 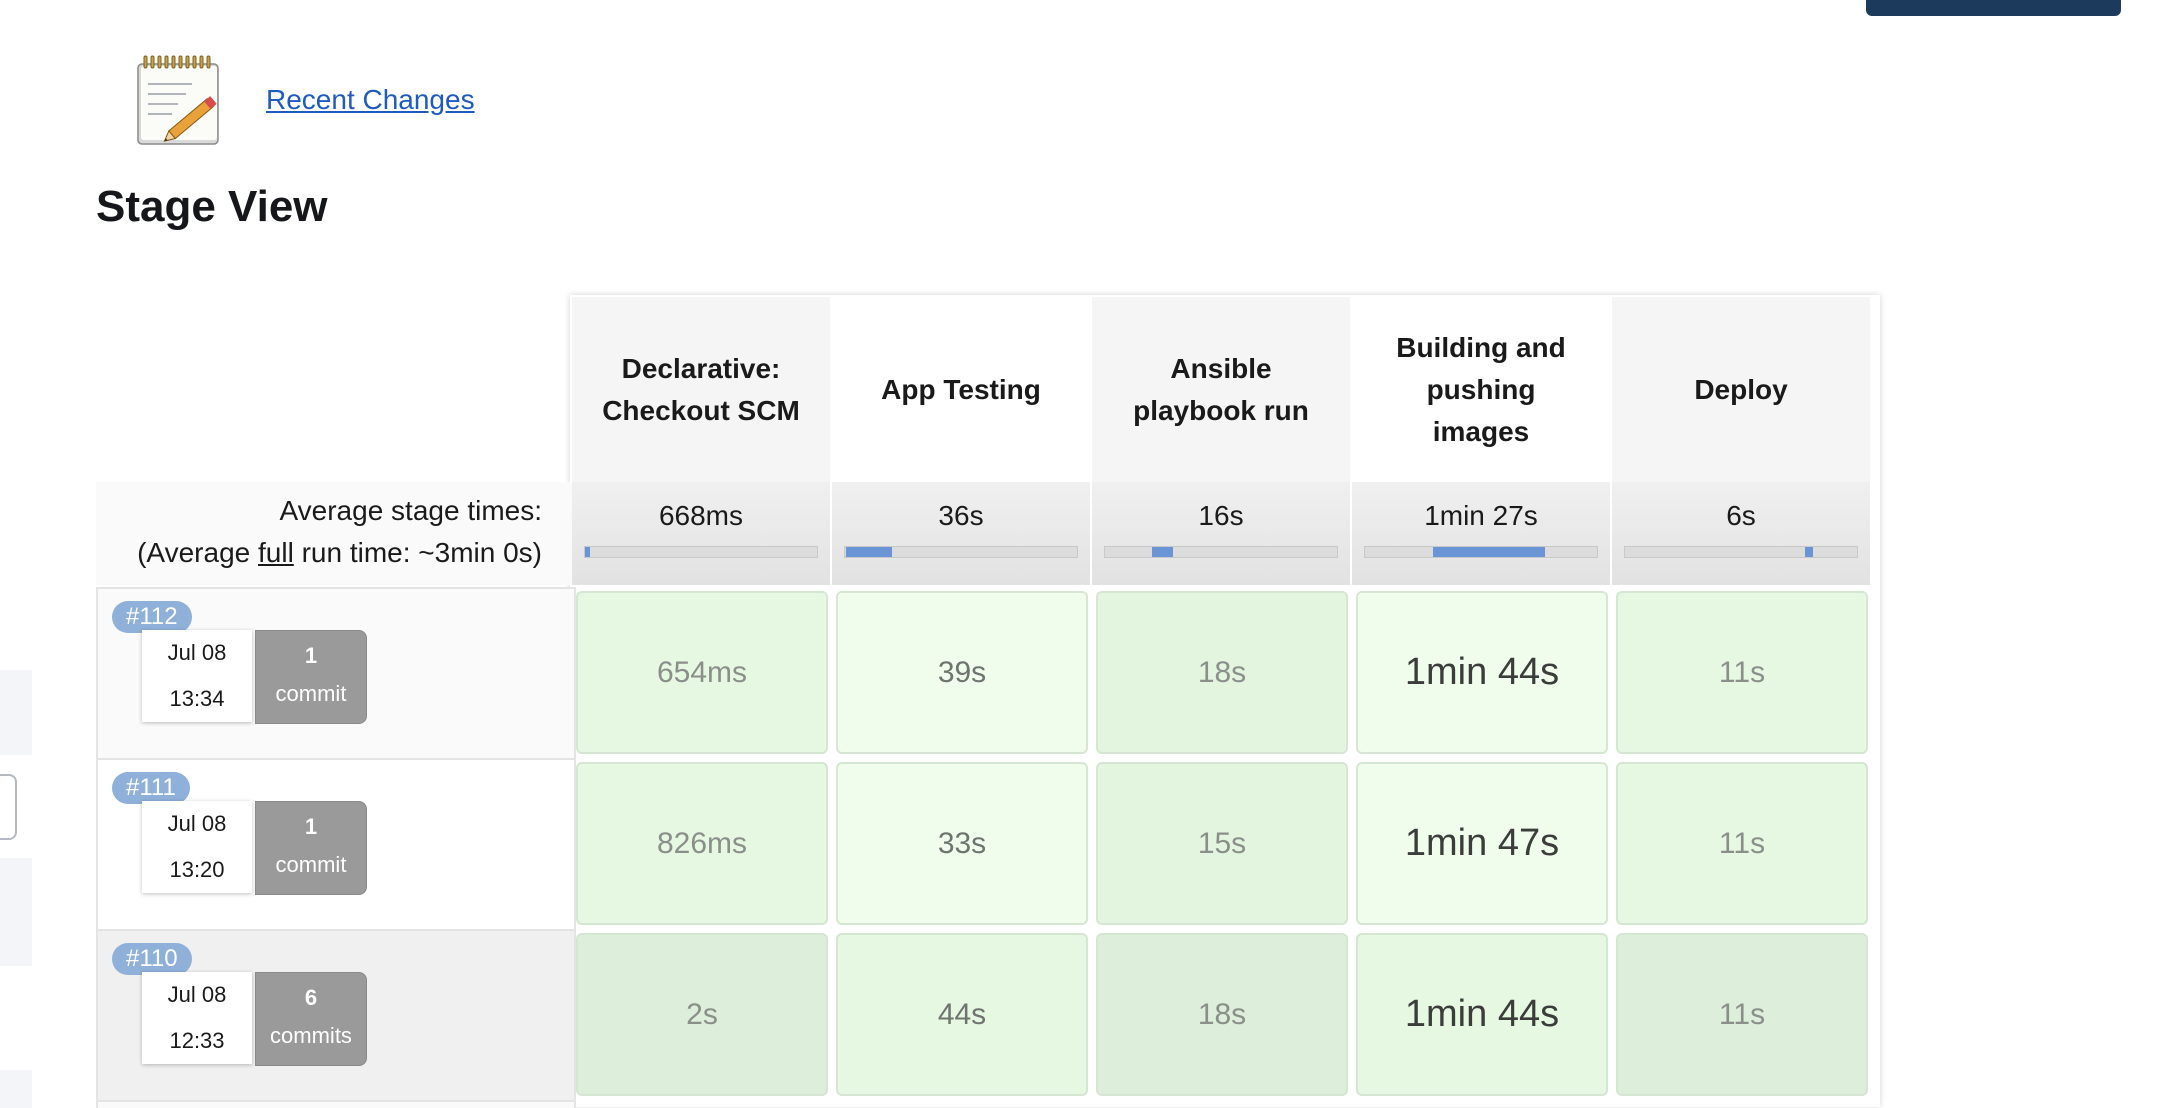 What do you see at coordinates (311, 997) in the screenshot?
I see `commit-count: 6` at bounding box center [311, 997].